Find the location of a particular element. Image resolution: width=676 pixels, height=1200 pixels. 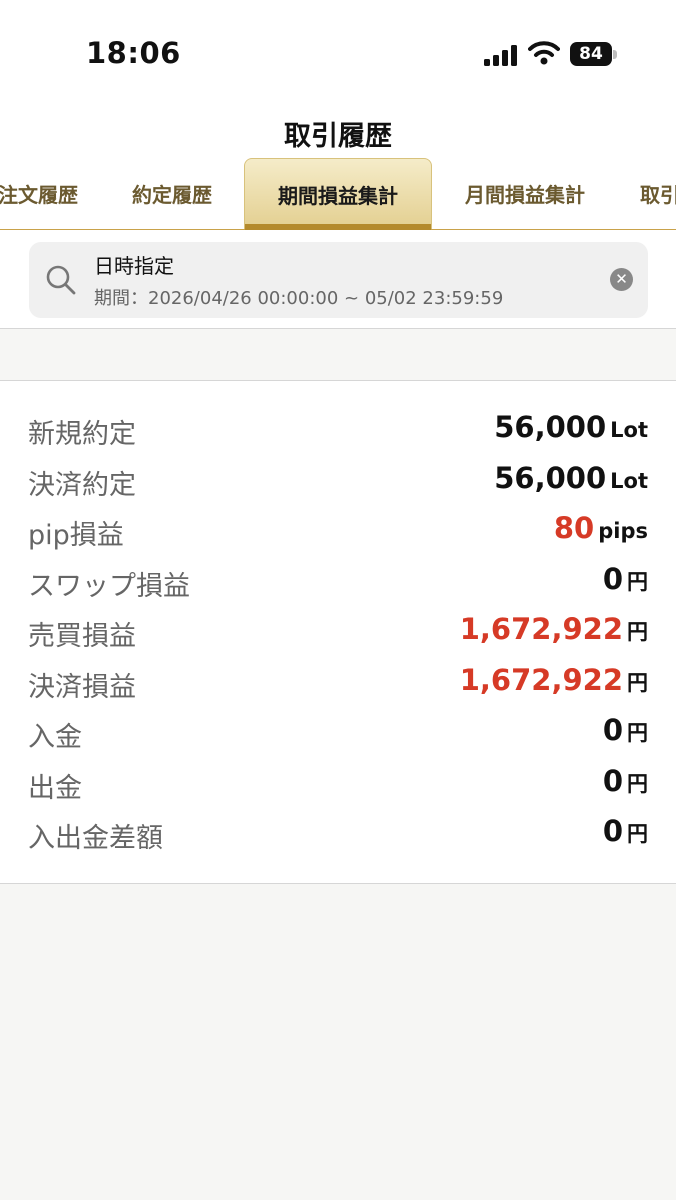

summary-row-new-executions: 新規約定 56,000 Lot is located at coordinates (338, 431).